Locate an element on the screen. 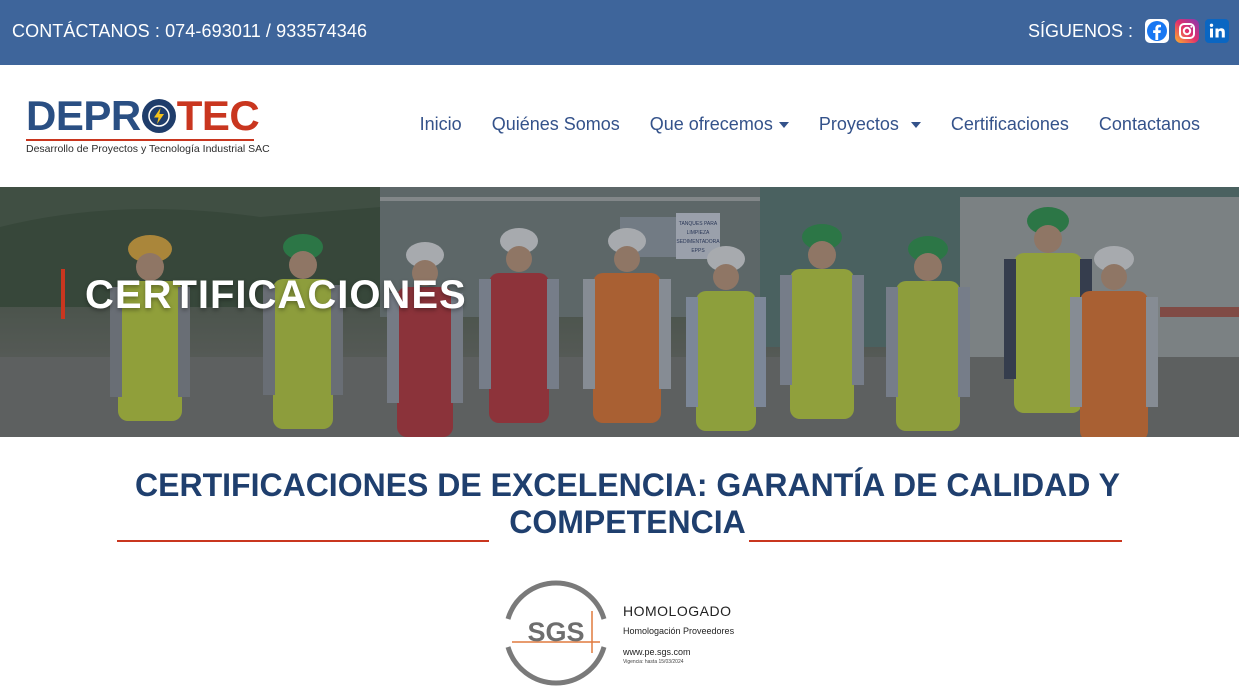  logo-underline is located at coordinates (140, 140).